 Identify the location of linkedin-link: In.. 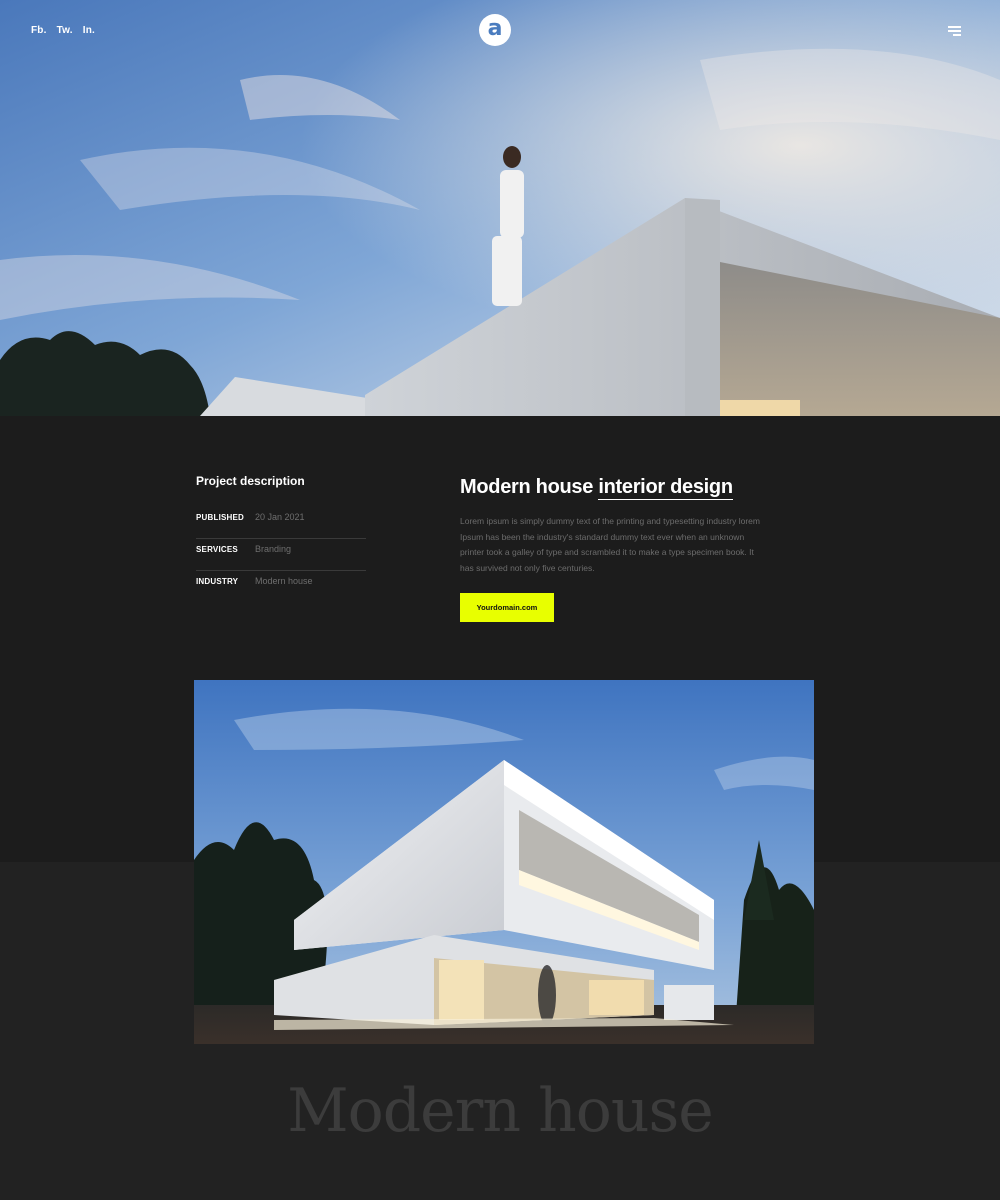
(89, 30).